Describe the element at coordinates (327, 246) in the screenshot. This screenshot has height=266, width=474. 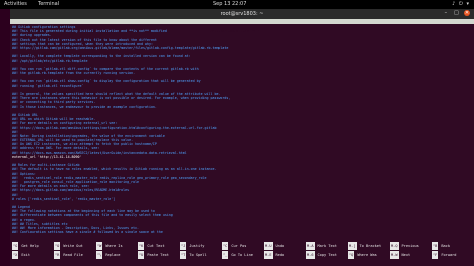
I see `shortcut-label: Mark Text` at that location.